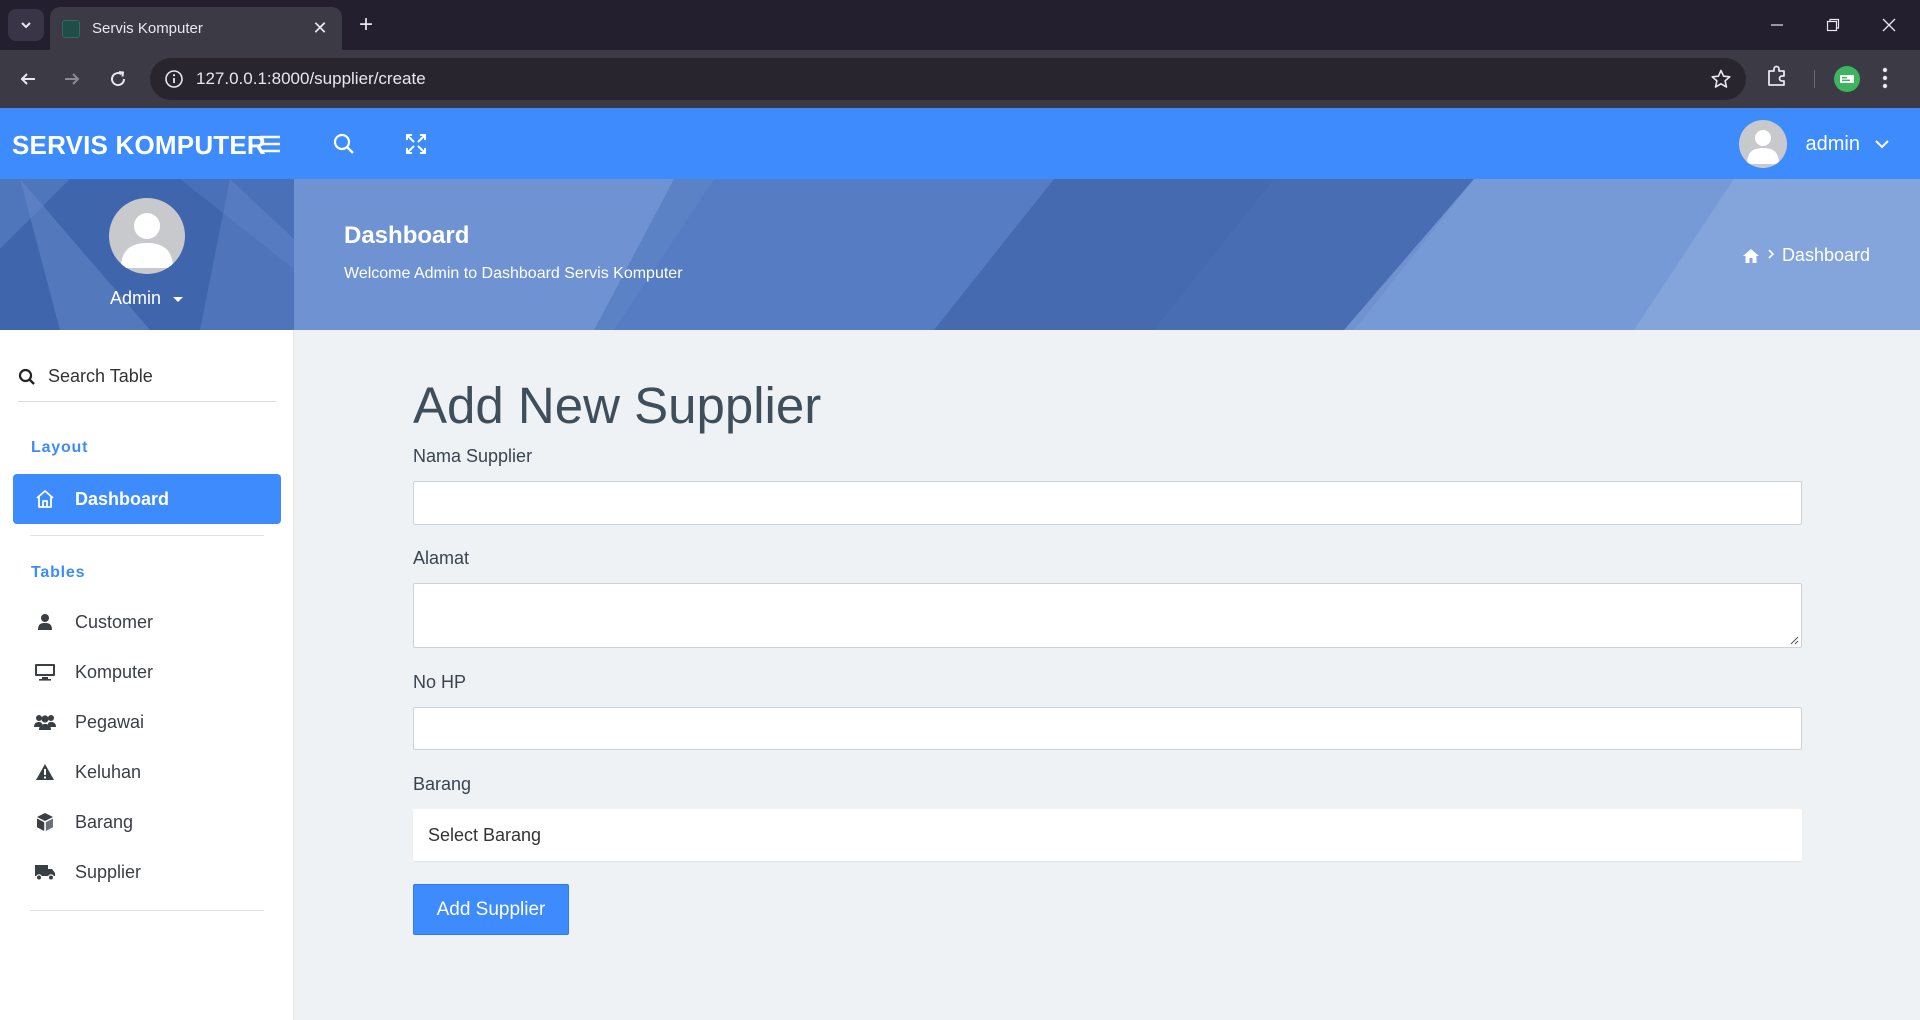  I want to click on alamat-textarea, so click(1107, 615).